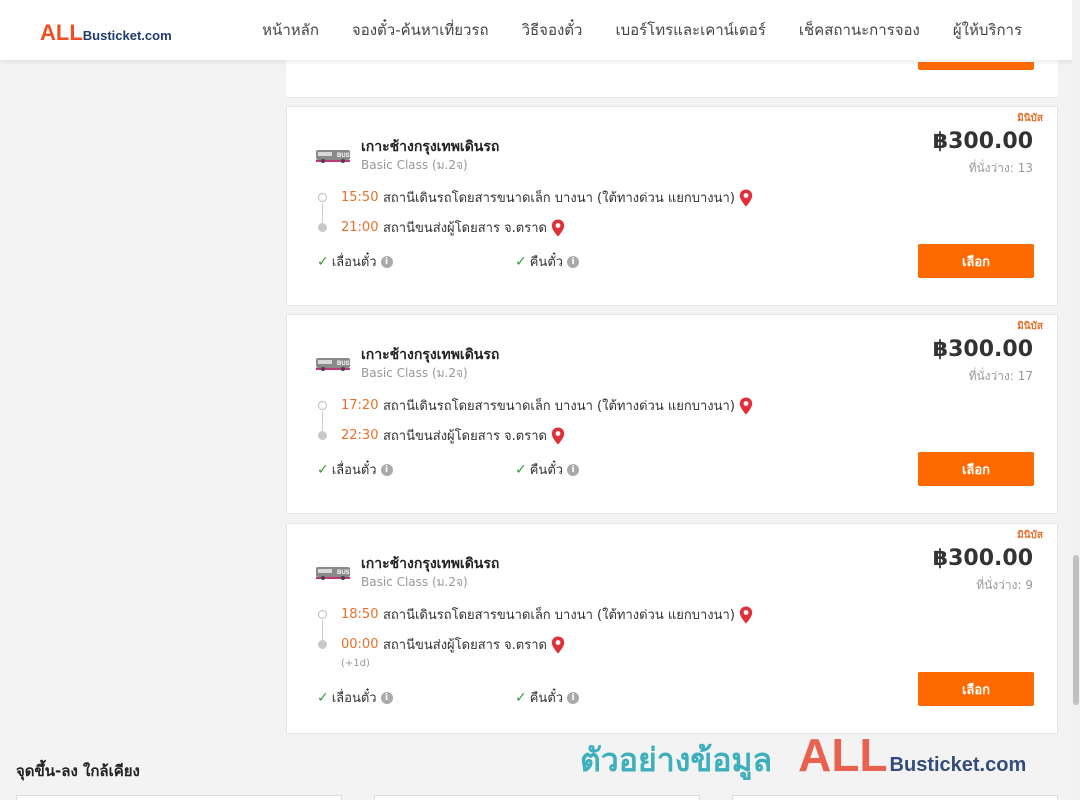  I want to click on nearby-stops-title: จุดขึ้น-ลง ใกล้เคียง, so click(78, 771).